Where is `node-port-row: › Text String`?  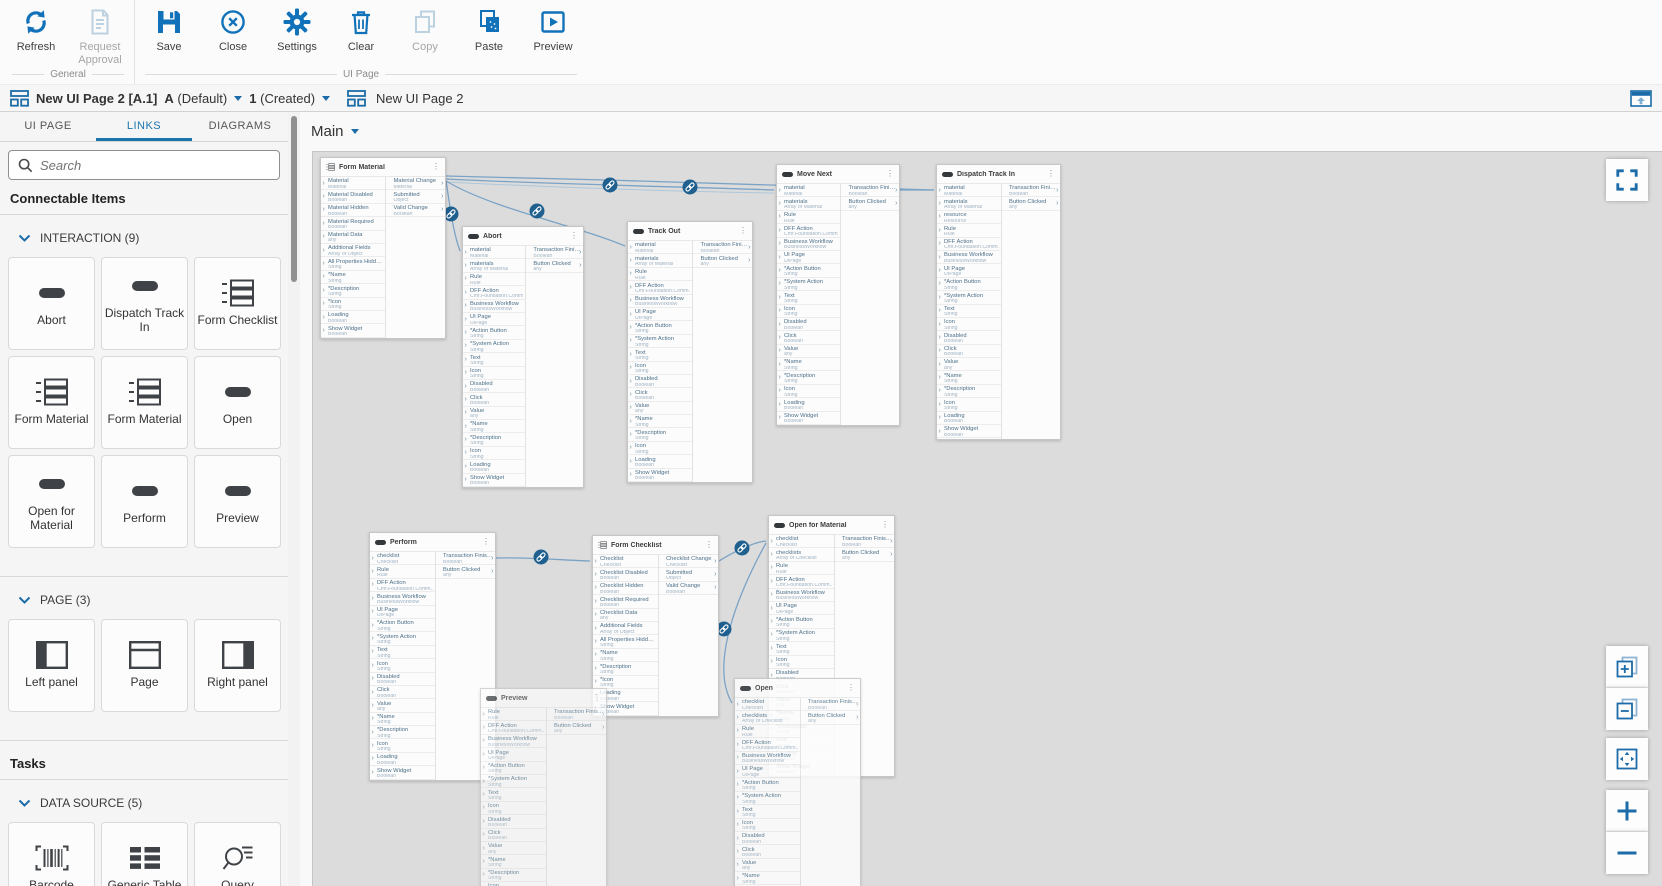
node-port-row: › Text String is located at coordinates (494, 360).